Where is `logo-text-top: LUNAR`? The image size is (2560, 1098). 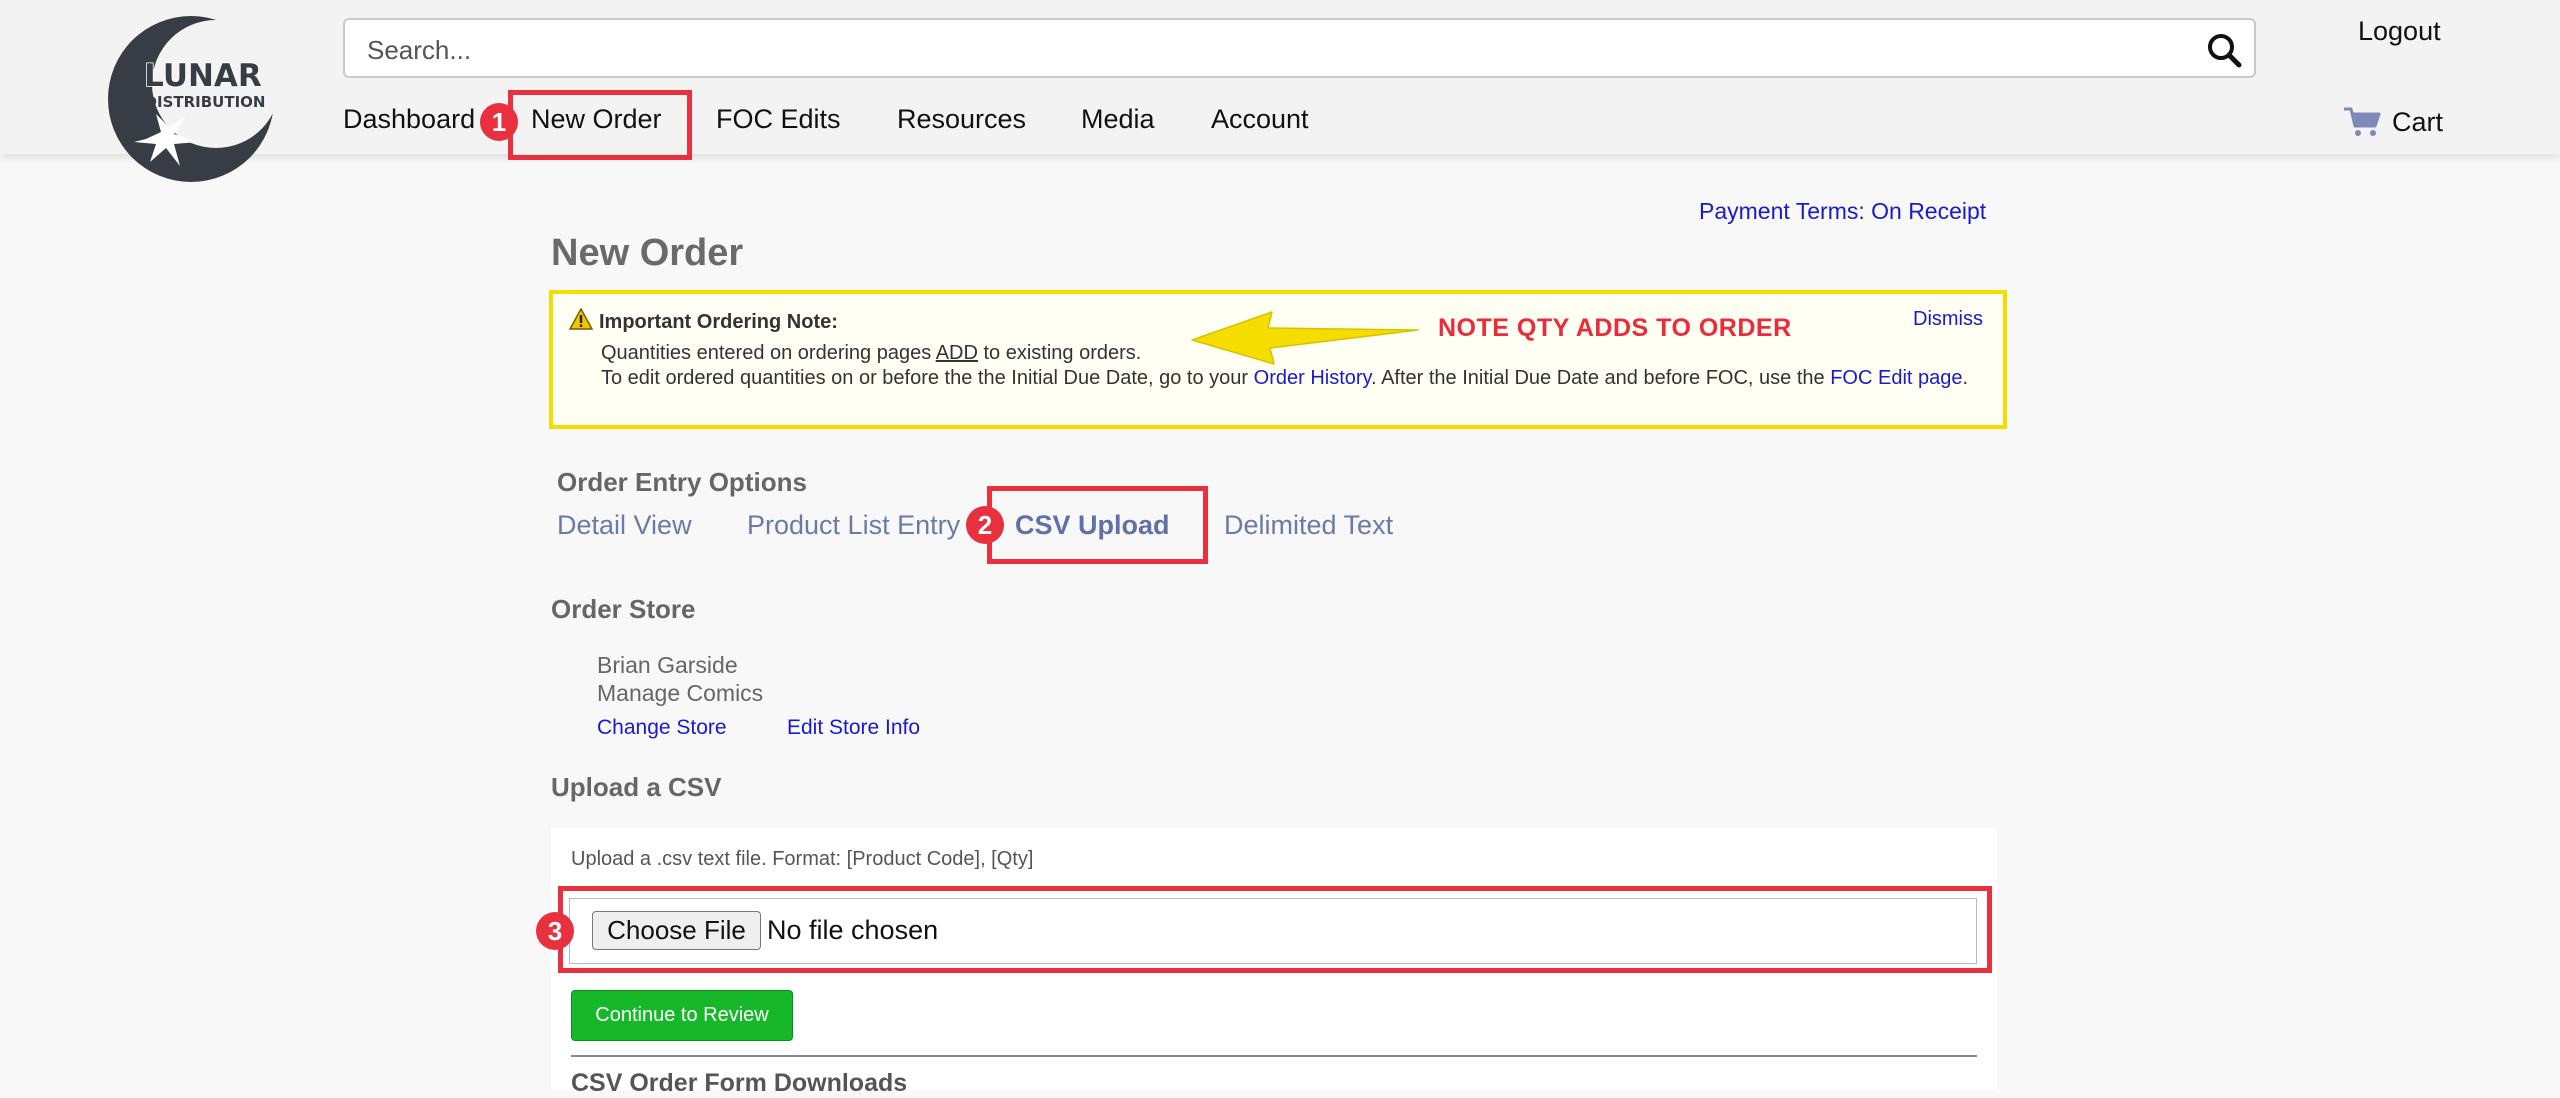
logo-text-top: LUNAR is located at coordinates (203, 76).